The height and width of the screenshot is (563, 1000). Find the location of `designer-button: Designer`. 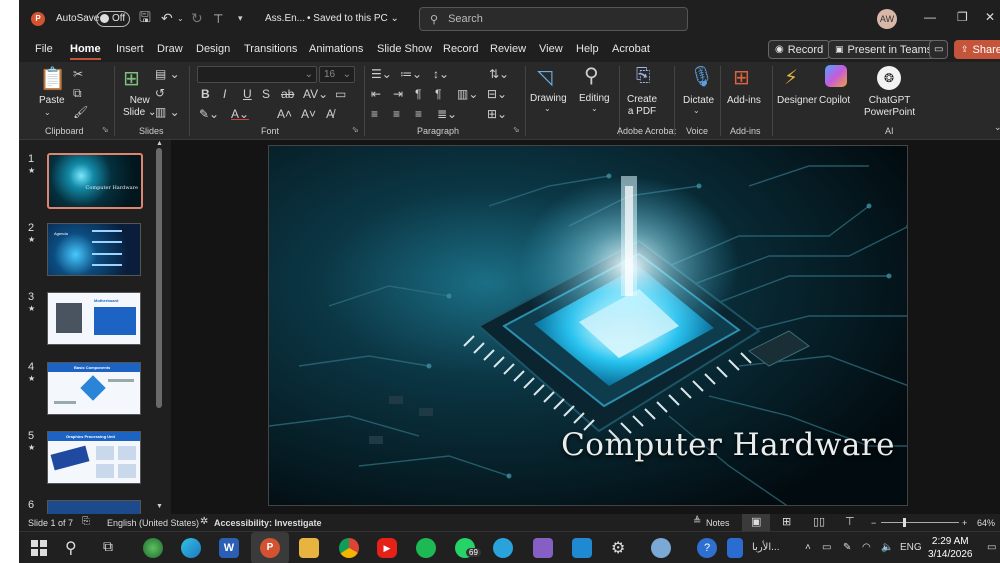

designer-button: Designer is located at coordinates (797, 101).